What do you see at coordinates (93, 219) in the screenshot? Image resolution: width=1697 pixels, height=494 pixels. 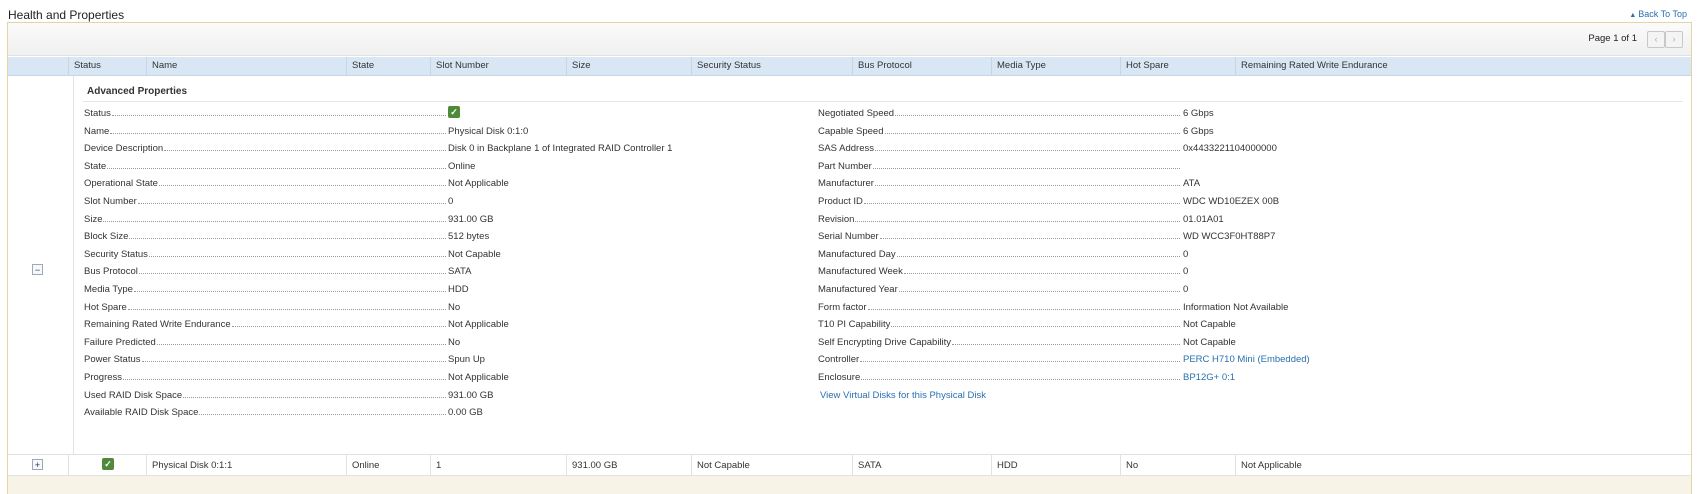 I see `property-label: Size` at bounding box center [93, 219].